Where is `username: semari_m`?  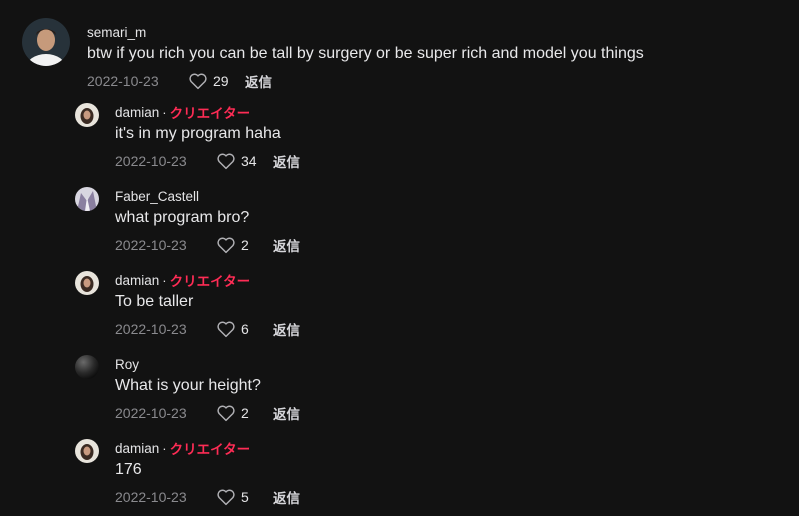
username: semari_m is located at coordinates (116, 32).